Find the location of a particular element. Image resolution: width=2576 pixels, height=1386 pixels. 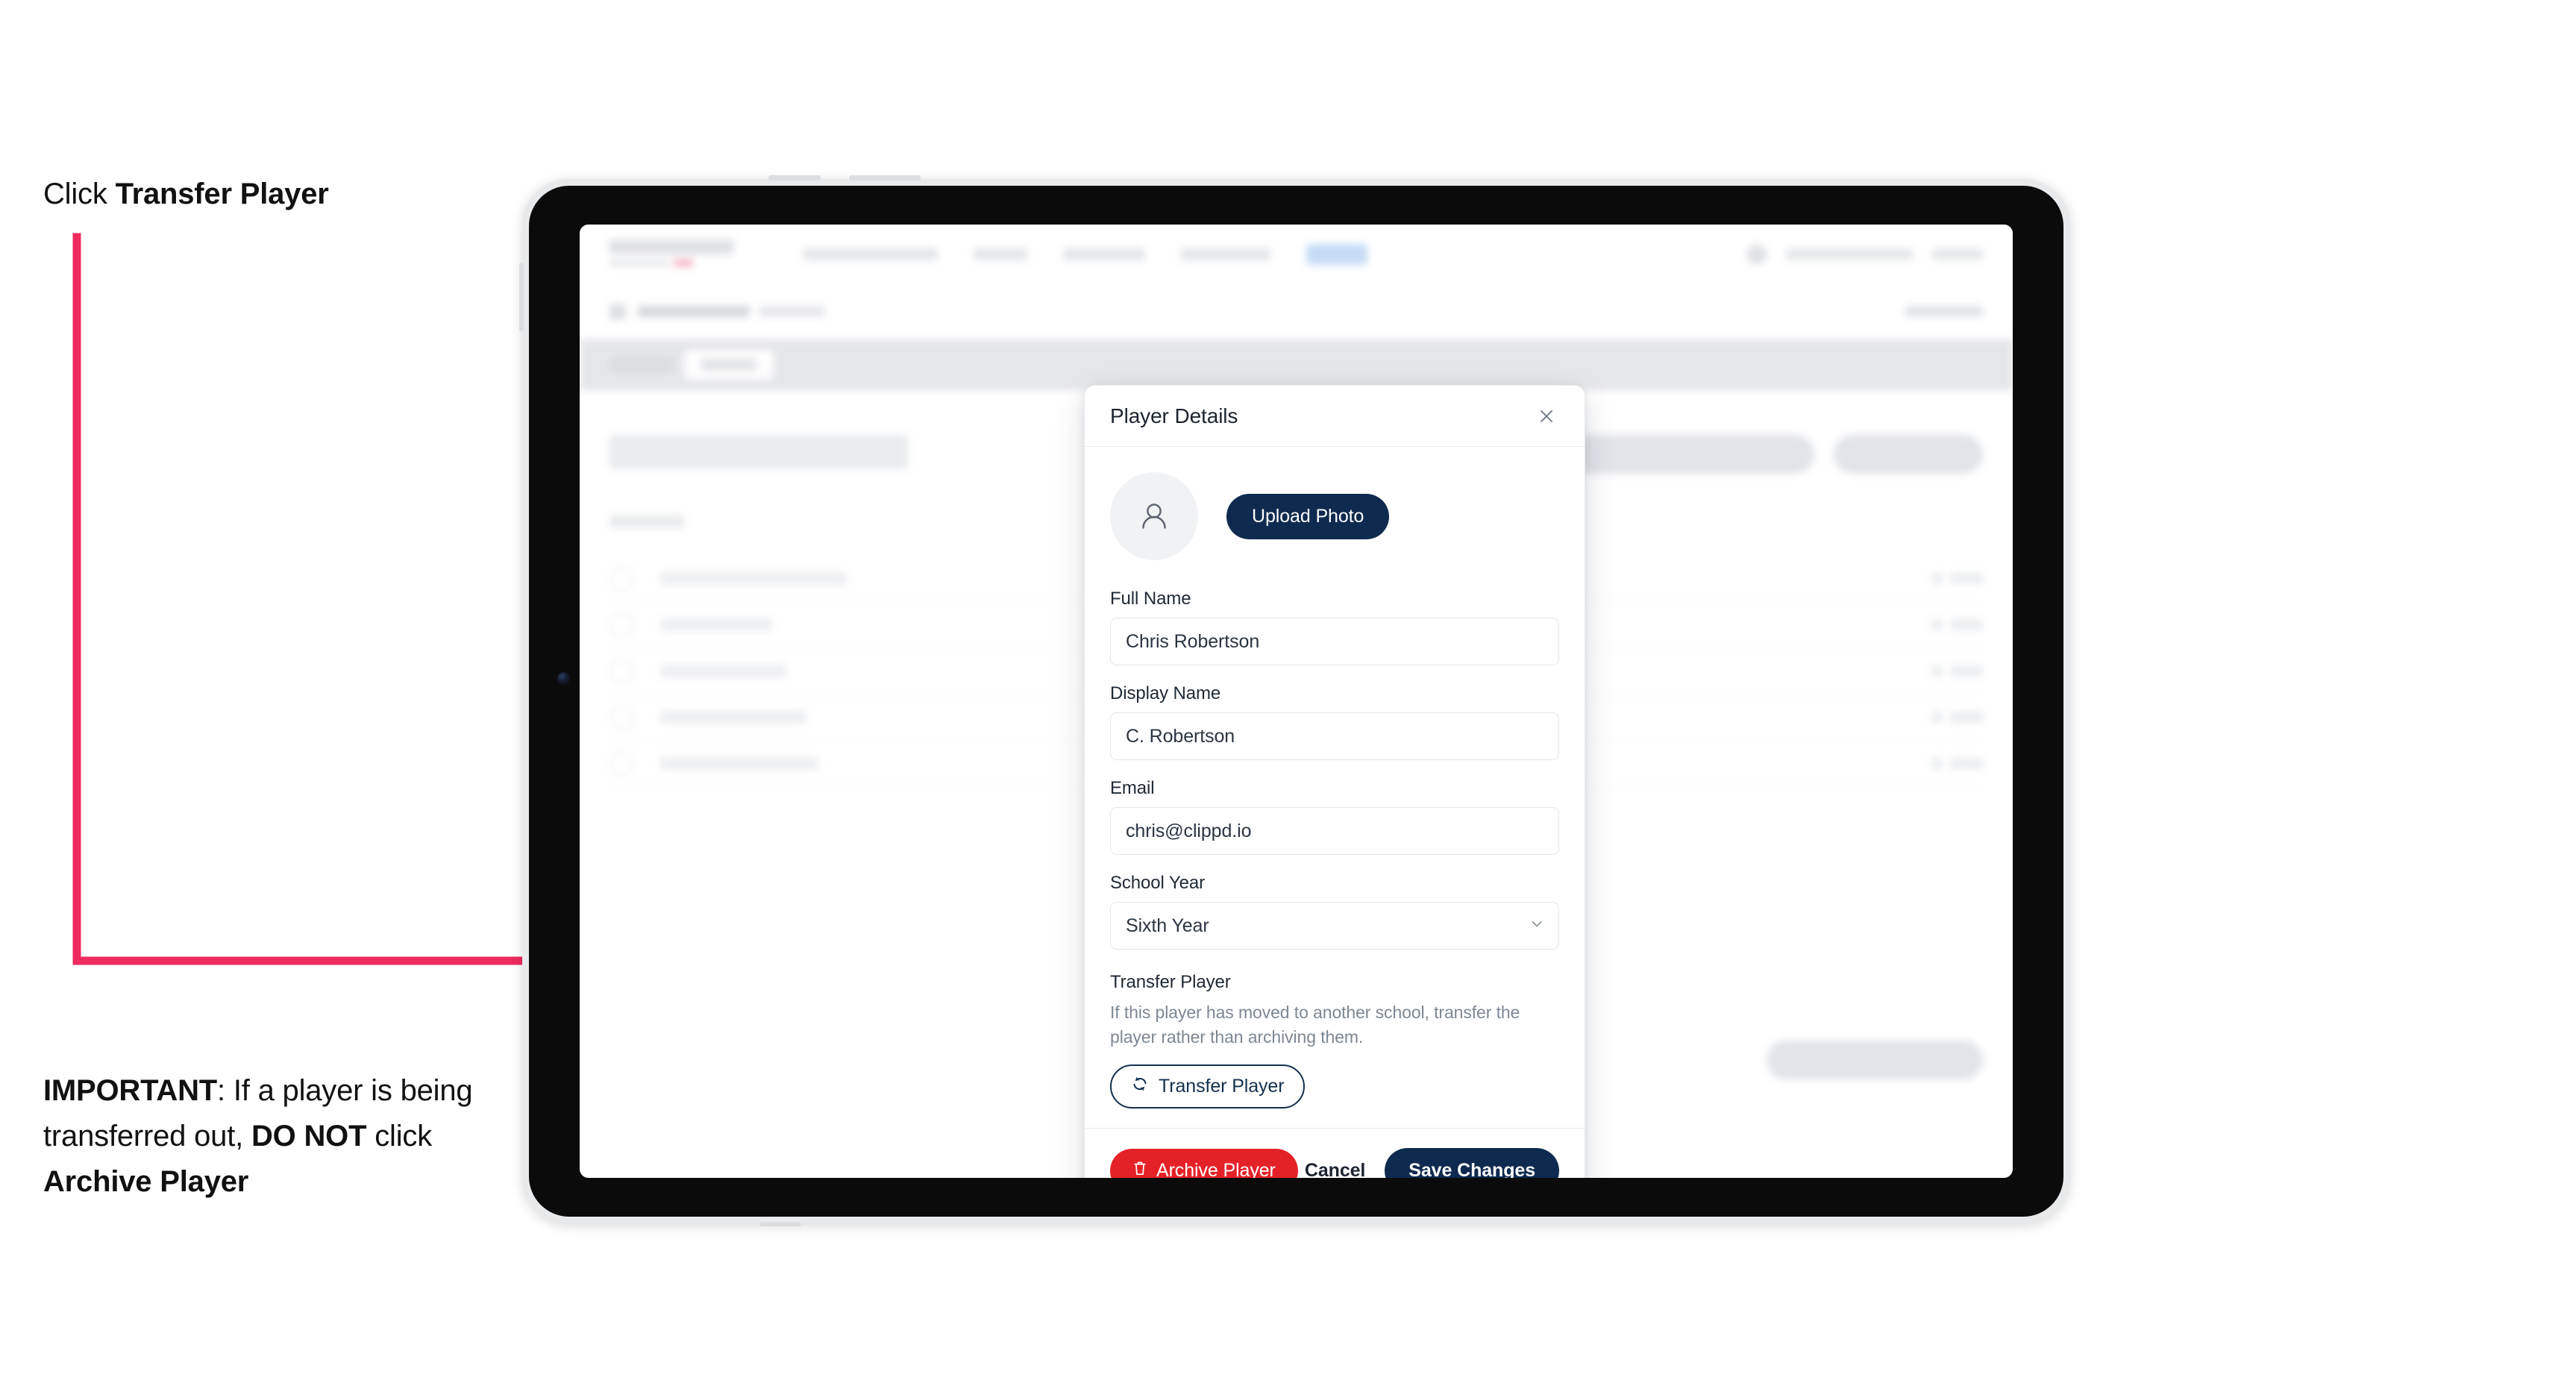

school-year-field-group: School Year is located at coordinates (1334, 911).